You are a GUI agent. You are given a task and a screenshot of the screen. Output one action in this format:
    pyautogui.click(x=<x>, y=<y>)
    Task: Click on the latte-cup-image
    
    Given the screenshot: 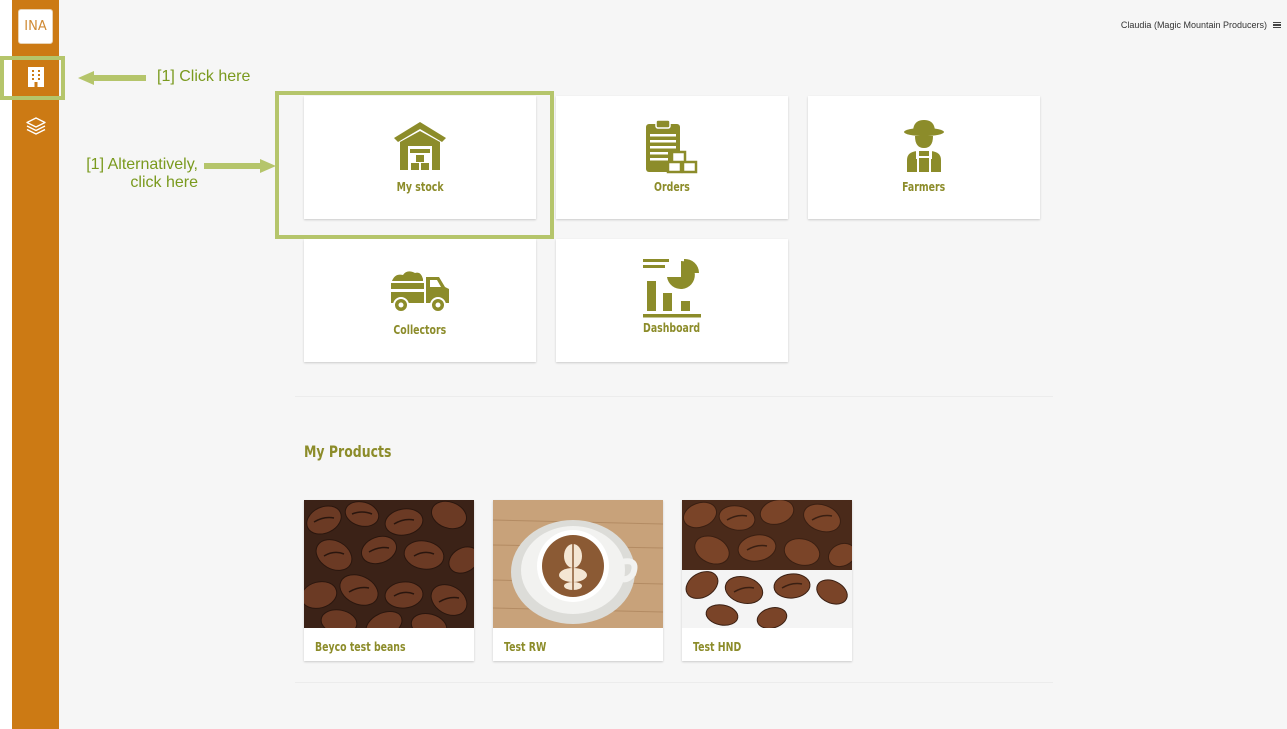 What is the action you would take?
    pyautogui.click(x=578, y=564)
    